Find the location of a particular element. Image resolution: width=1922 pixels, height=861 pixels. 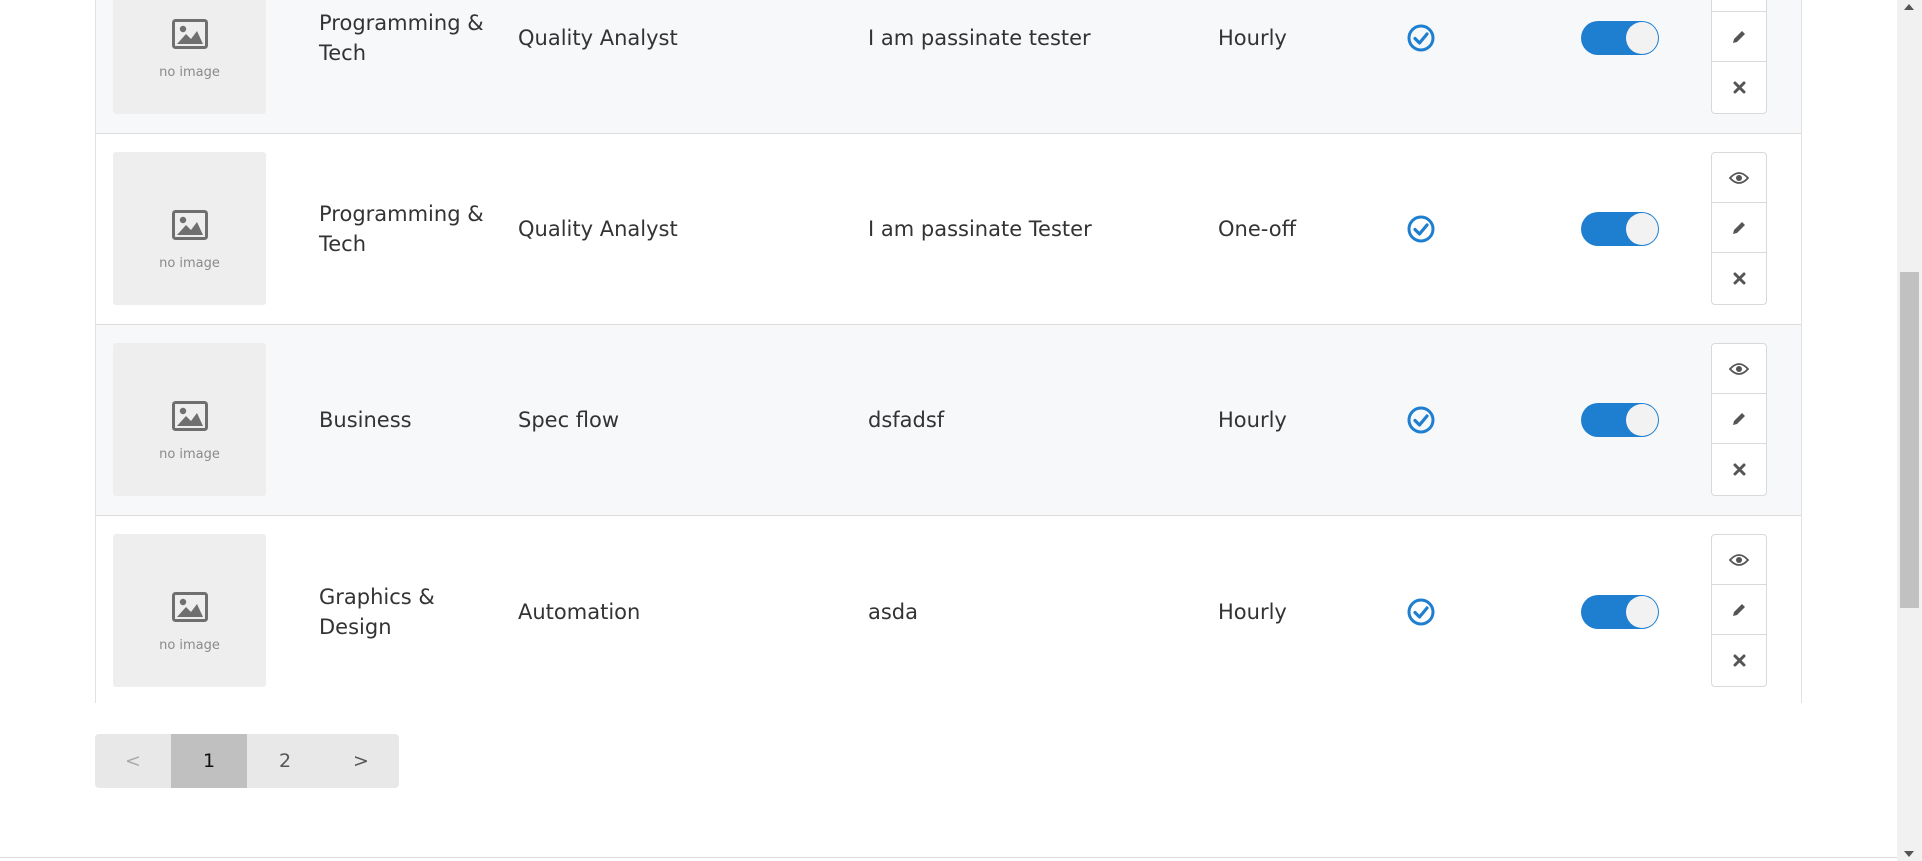

pagination: < 1 2 > is located at coordinates (247, 761).